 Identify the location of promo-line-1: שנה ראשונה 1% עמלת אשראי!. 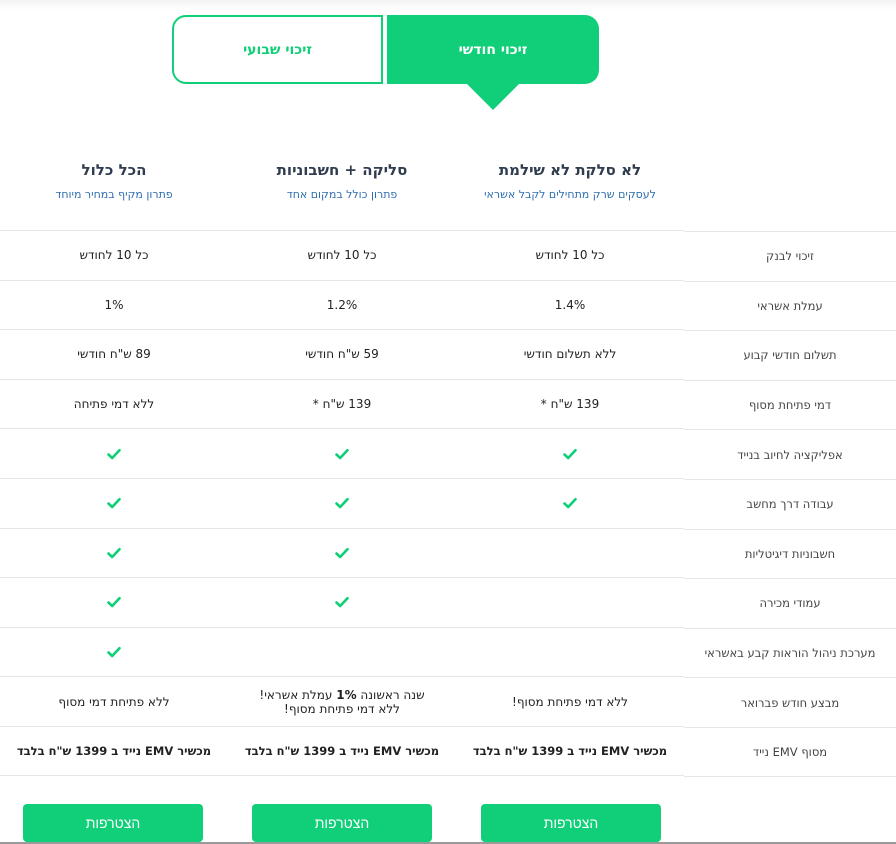
(341, 695).